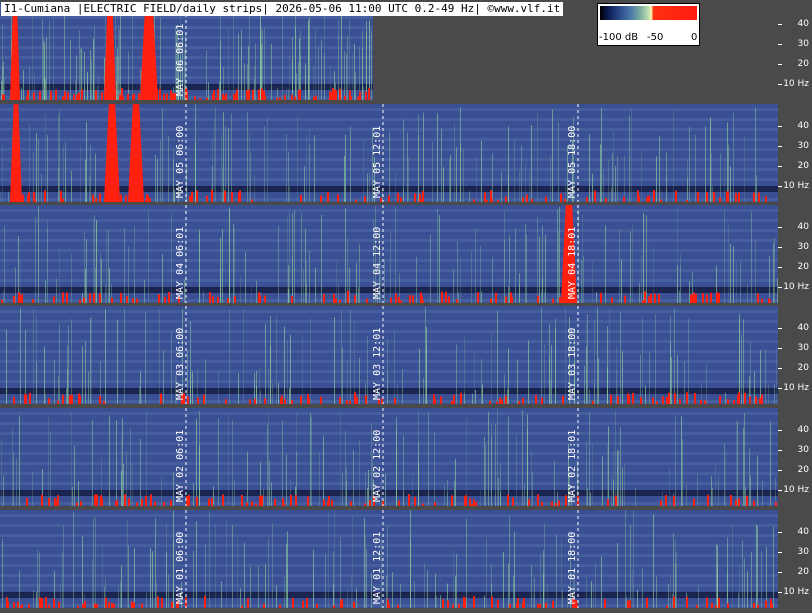 The width and height of the screenshot is (812, 613). What do you see at coordinates (803, 552) in the screenshot?
I see `axis-tick-label: 30` at bounding box center [803, 552].